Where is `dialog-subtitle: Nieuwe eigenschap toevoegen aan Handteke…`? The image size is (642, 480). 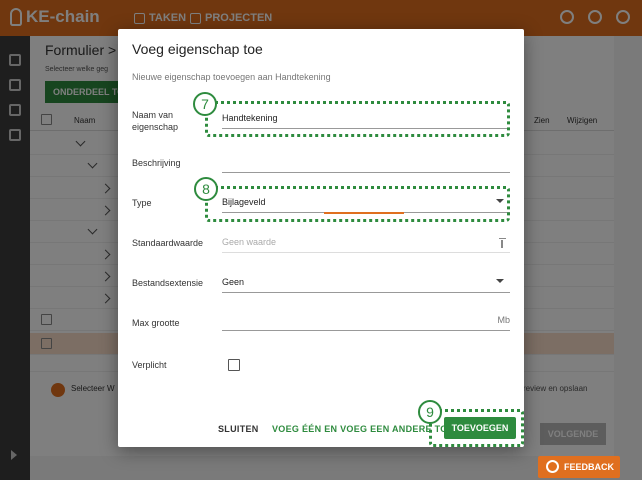
dialog-subtitle: Nieuwe eigenschap toevoegen aan Handteke… is located at coordinates (231, 77).